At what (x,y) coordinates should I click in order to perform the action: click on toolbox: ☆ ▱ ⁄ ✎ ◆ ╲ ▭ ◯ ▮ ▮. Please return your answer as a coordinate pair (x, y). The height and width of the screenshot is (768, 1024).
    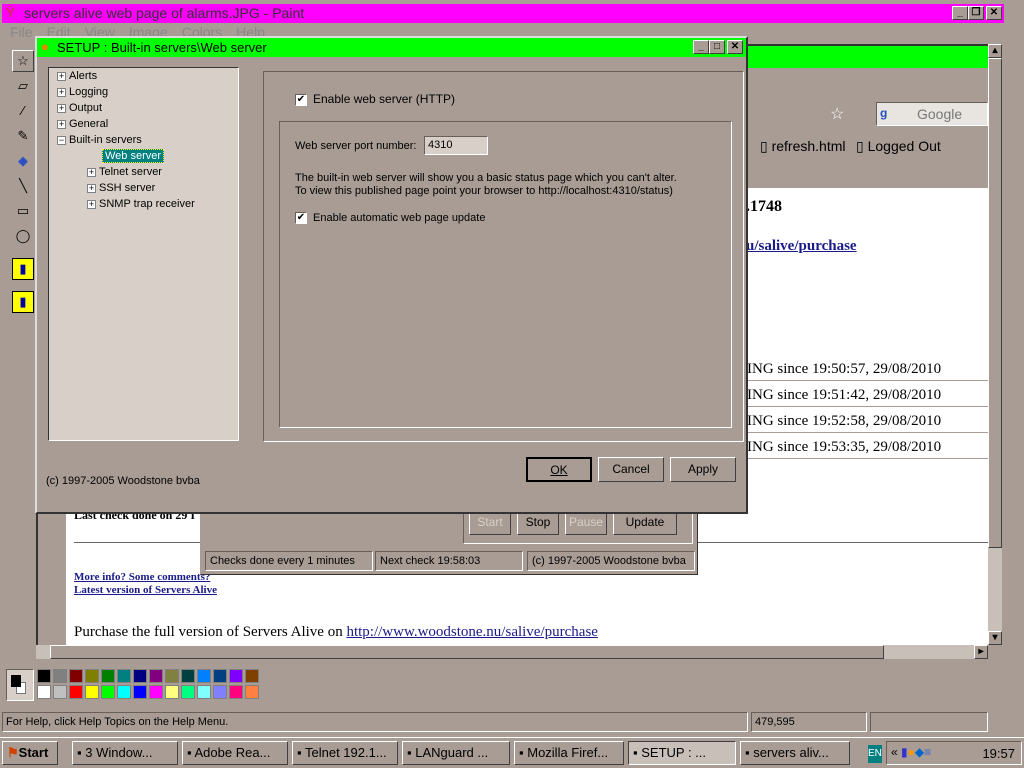
    Looking at the image, I should click on (20, 184).